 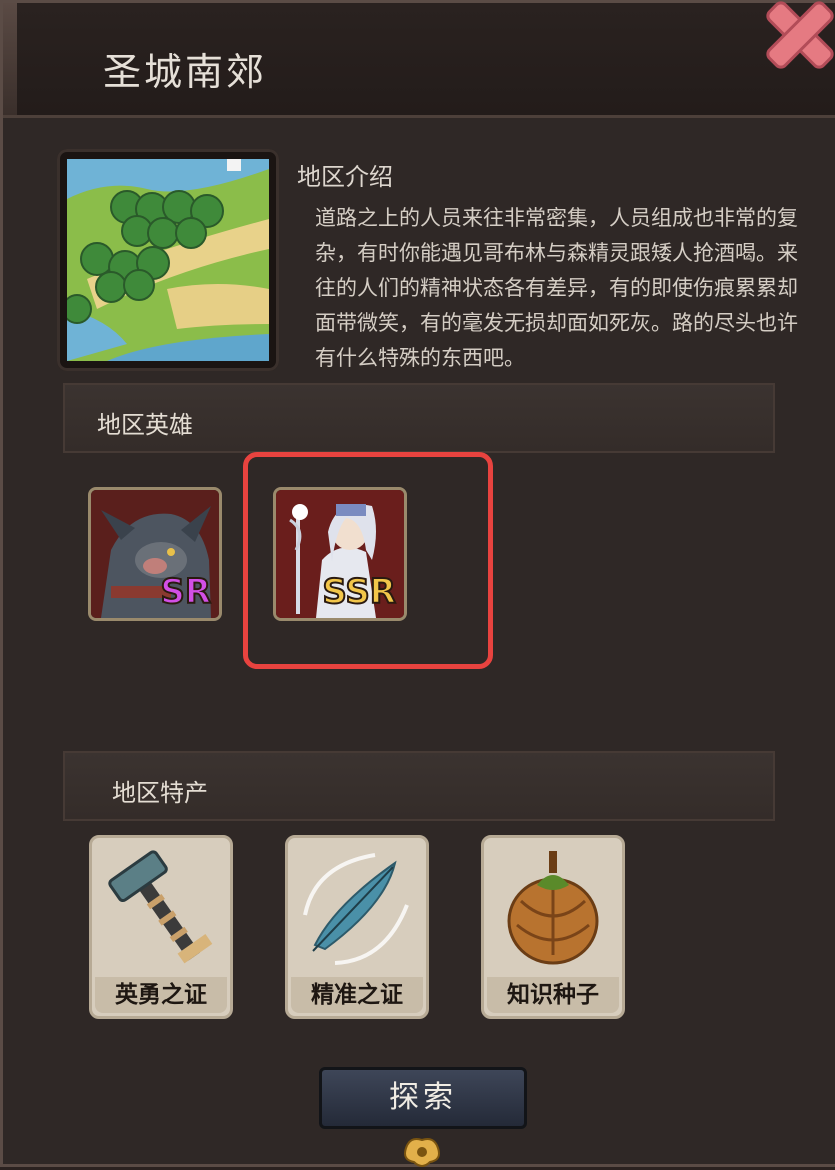 What do you see at coordinates (419, 786) in the screenshot?
I see `products-section-header: 地区特产` at bounding box center [419, 786].